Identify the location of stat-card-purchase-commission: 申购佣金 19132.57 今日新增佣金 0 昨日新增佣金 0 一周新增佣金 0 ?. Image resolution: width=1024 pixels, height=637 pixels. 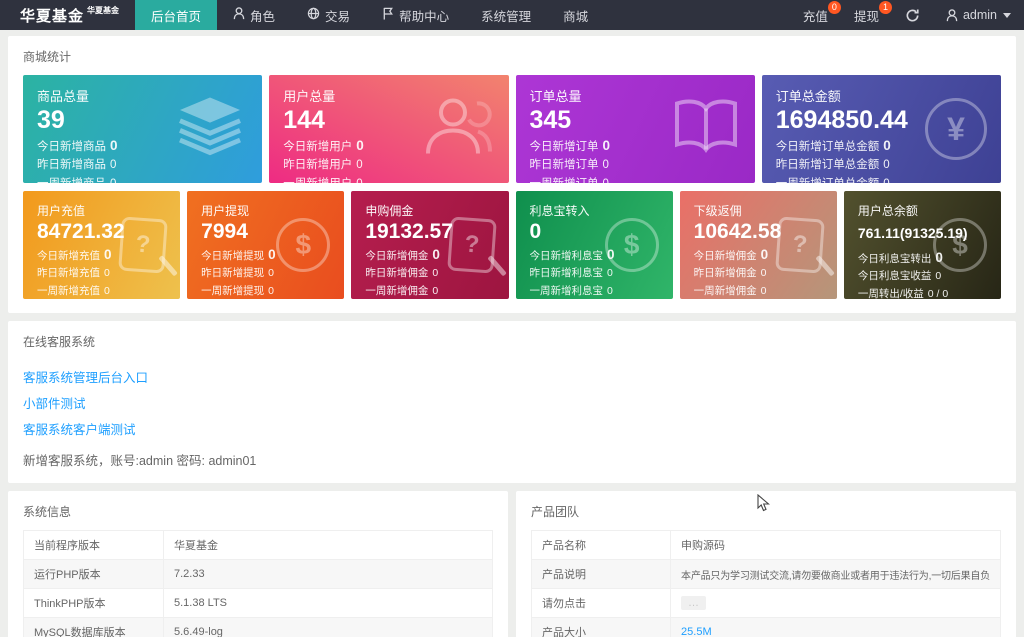
(430, 245).